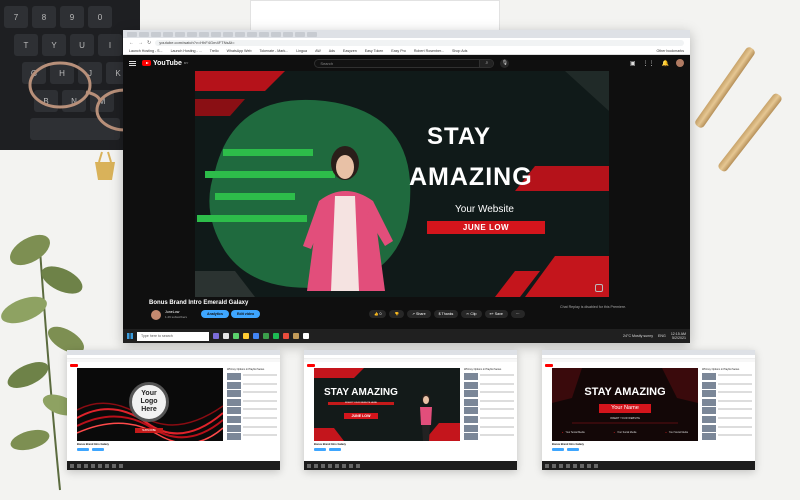 The height and width of the screenshot is (500, 800). I want to click on save-label: Save, so click(498, 314).